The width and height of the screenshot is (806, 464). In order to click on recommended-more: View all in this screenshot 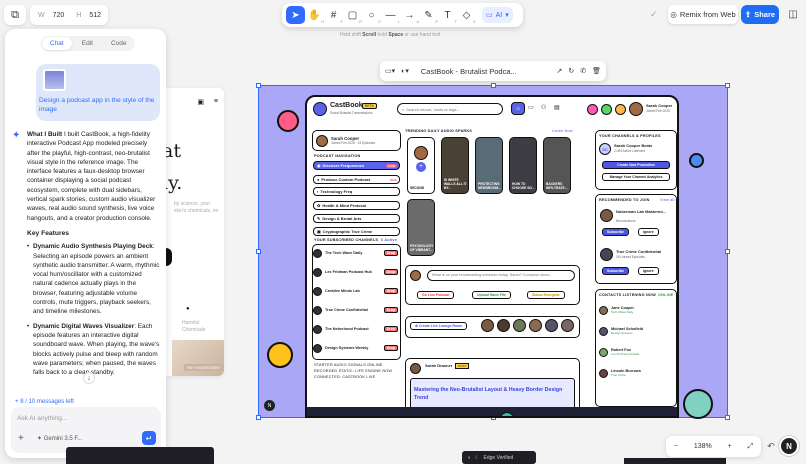, I will do `click(667, 200)`.